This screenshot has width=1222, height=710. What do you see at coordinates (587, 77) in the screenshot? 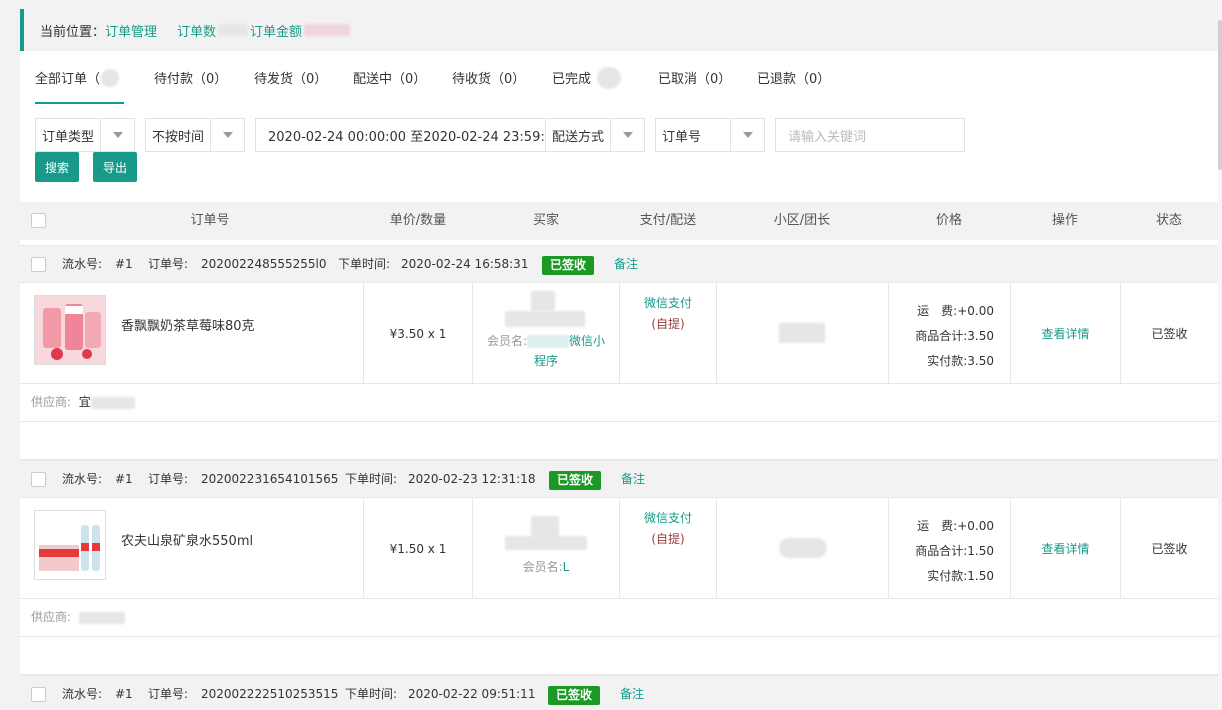
I see `tab-completed: 已完成` at bounding box center [587, 77].